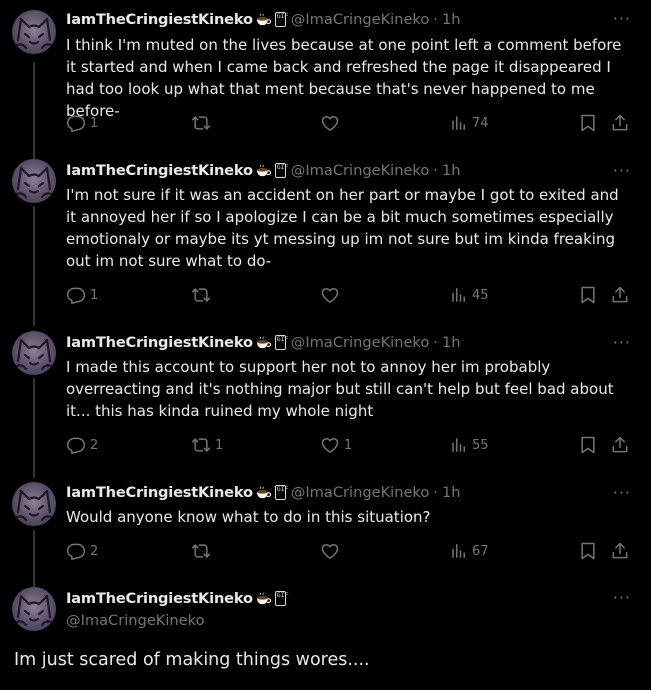 This screenshot has width=651, height=690. Describe the element at coordinates (281, 598) in the screenshot. I see `gif-badge: GIF` at that location.